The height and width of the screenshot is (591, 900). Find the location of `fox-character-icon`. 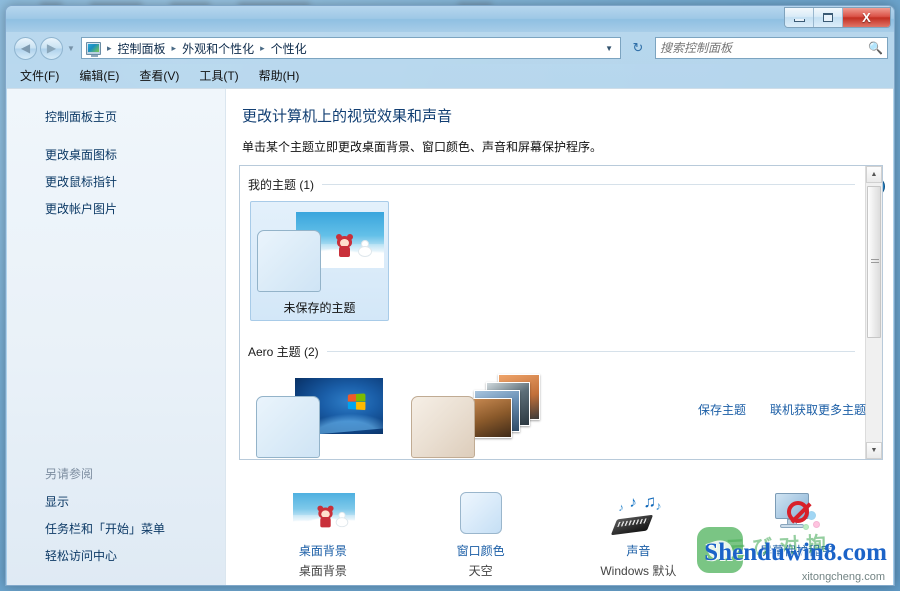

fox-character-icon is located at coordinates (344, 245).